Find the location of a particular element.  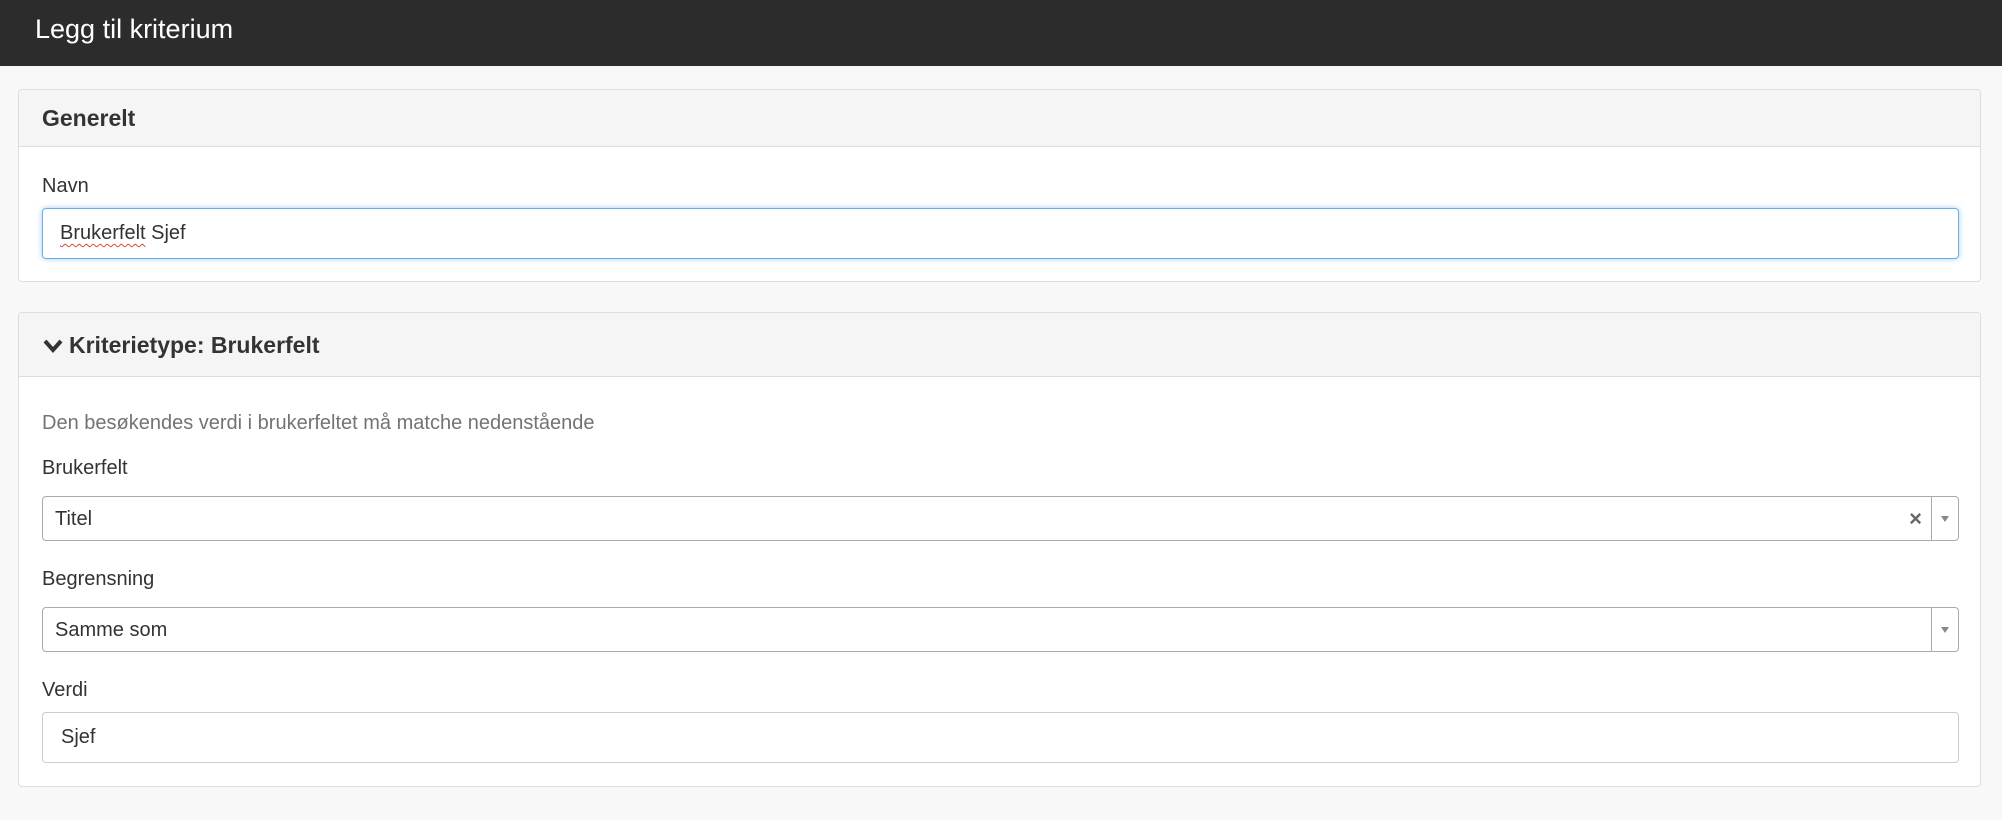

userfield-dropdown-toggle is located at coordinates (1944, 518).